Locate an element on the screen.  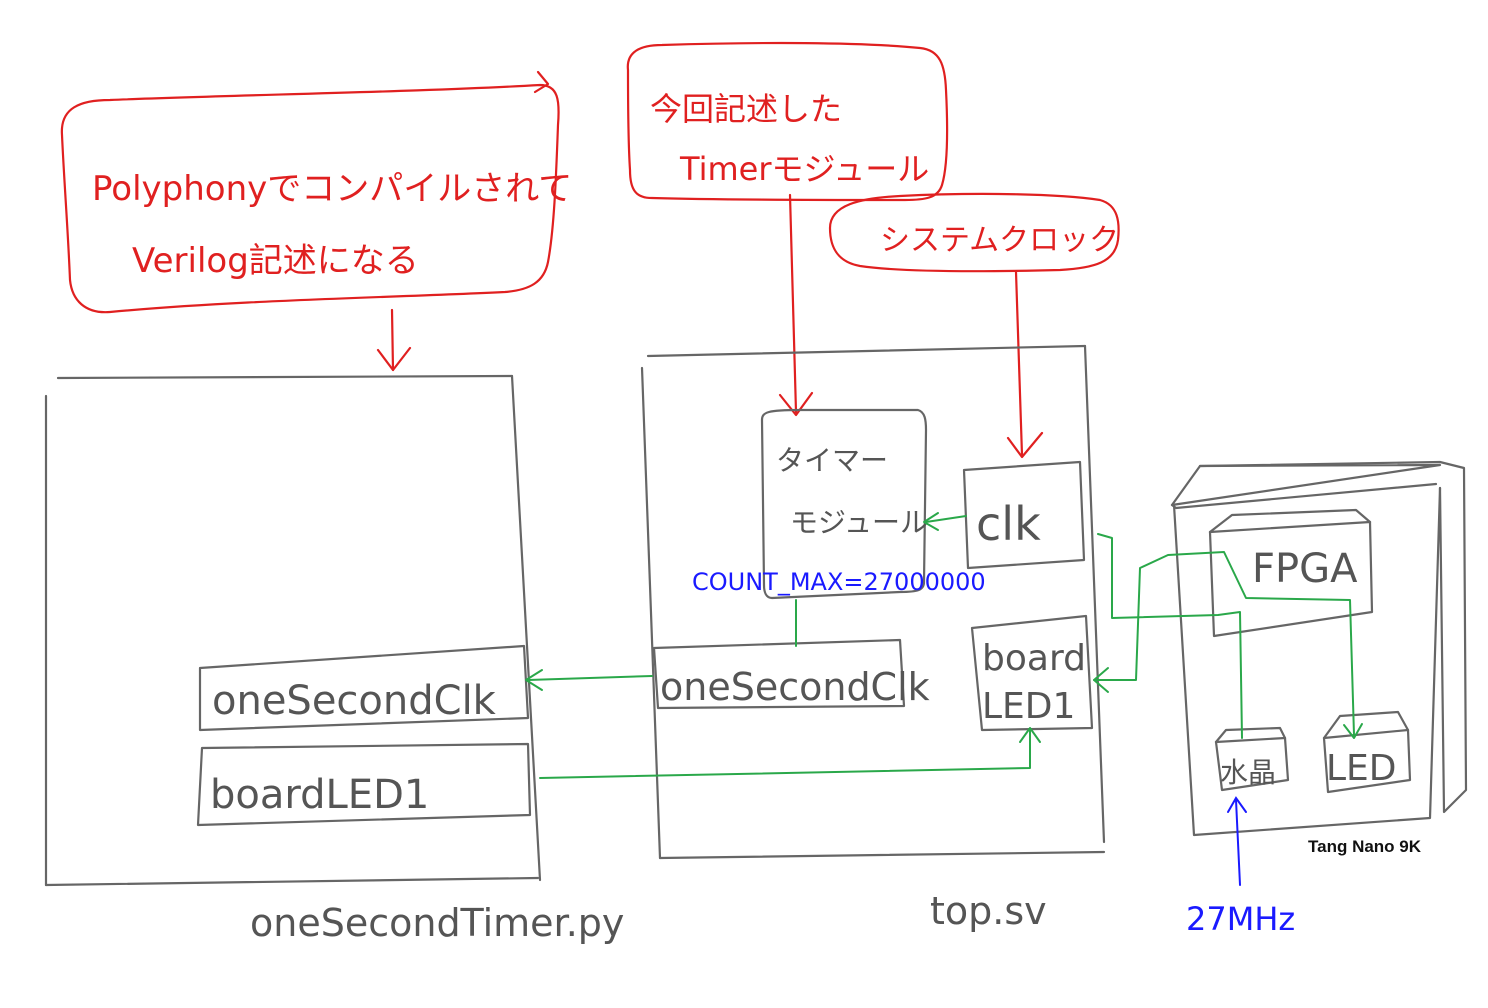
led-component: LED is located at coordinates (1367, 752).